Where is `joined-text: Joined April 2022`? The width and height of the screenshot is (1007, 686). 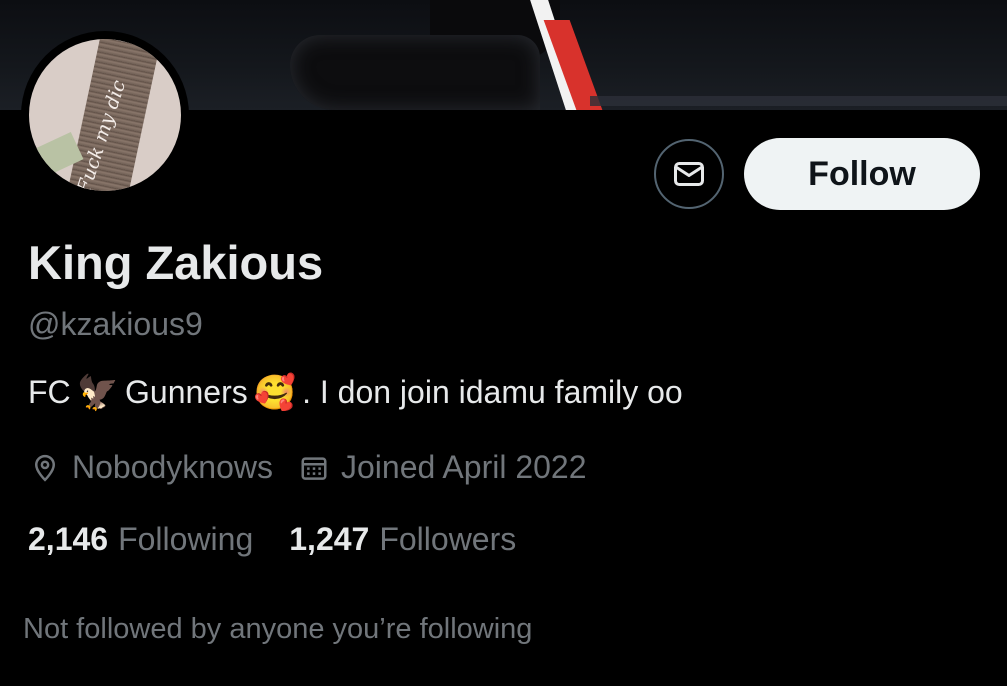
joined-text: Joined April 2022 is located at coordinates (464, 467).